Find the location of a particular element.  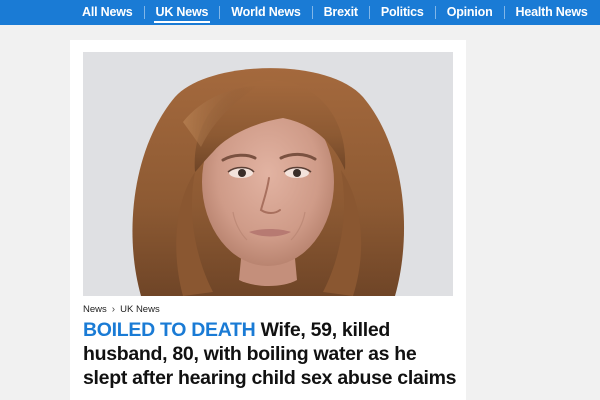

nav-item-opinion: Opinion is located at coordinates (470, 12).